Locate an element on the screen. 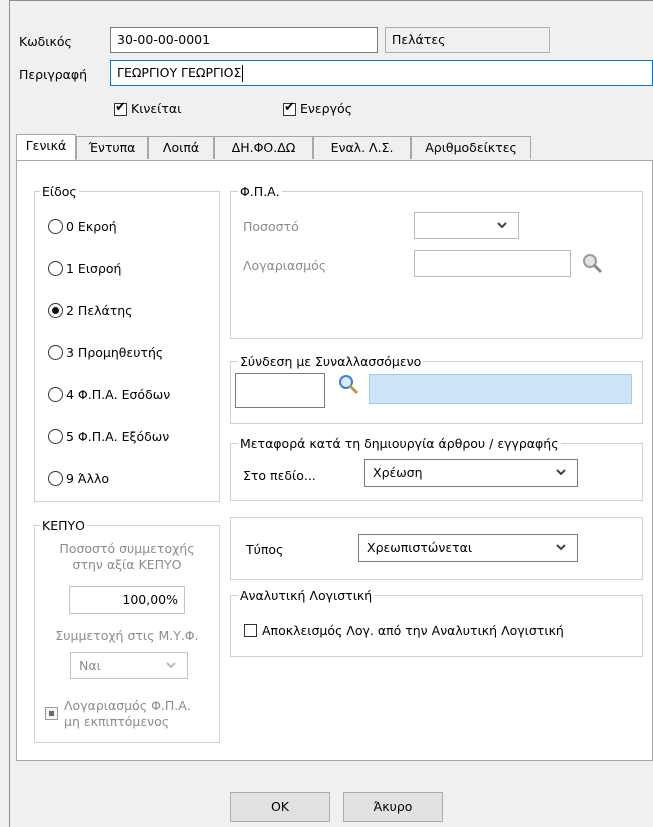  description-value: ΓΕΩΡΓΙΟΥ ΓΕΩΡΓΙΟΣ is located at coordinates (179, 72).